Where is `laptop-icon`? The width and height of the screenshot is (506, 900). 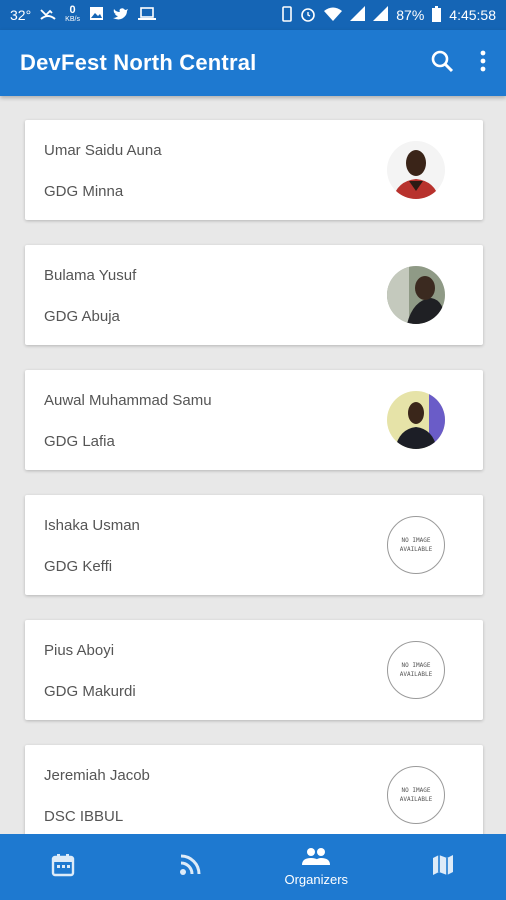
laptop-icon is located at coordinates (146, 15).